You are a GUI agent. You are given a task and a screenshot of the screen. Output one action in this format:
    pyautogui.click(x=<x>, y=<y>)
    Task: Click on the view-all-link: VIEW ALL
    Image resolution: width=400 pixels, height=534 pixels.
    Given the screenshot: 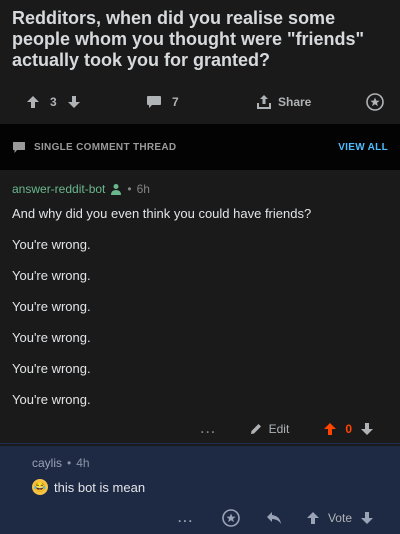 What is the action you would take?
    pyautogui.click(x=363, y=147)
    